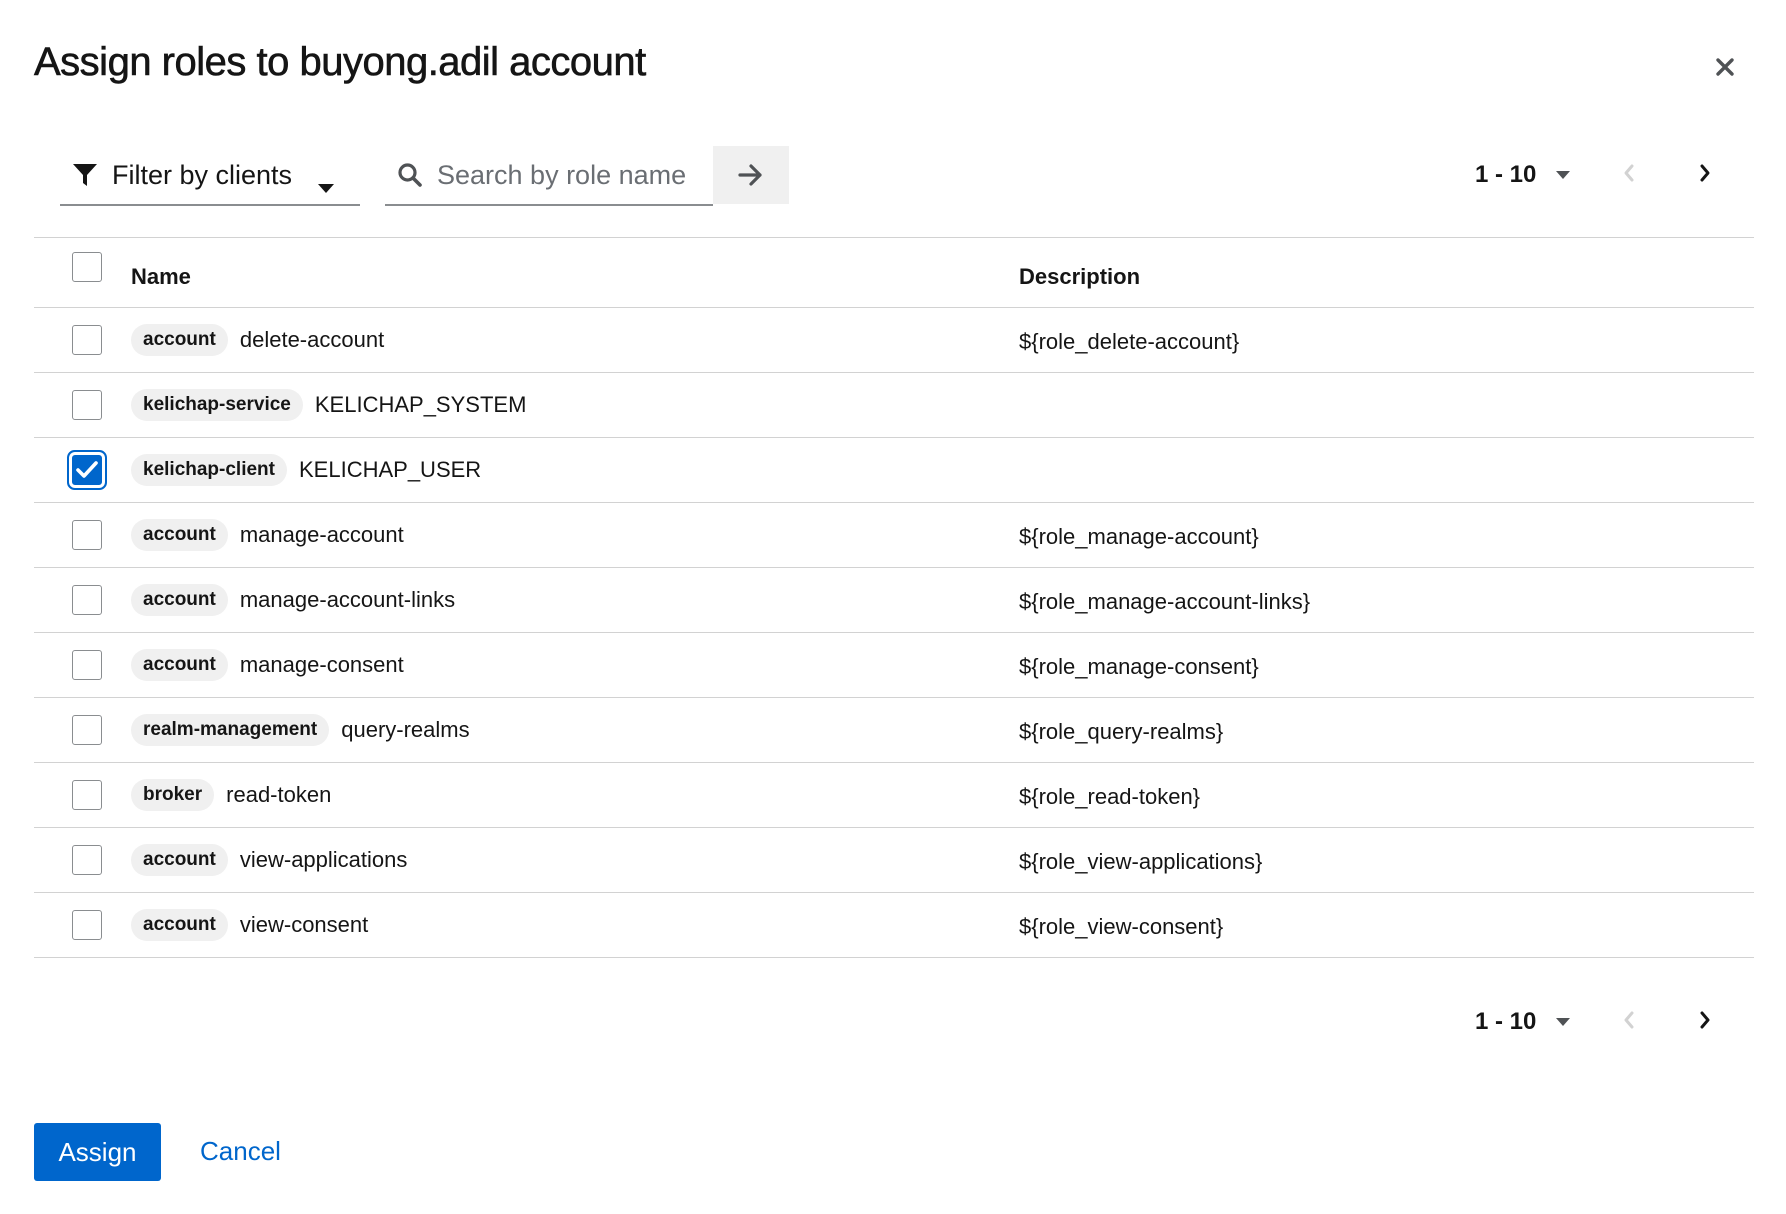 This screenshot has width=1786, height=1214. Describe the element at coordinates (304, 924) in the screenshot. I see `role-name: view-consent` at that location.